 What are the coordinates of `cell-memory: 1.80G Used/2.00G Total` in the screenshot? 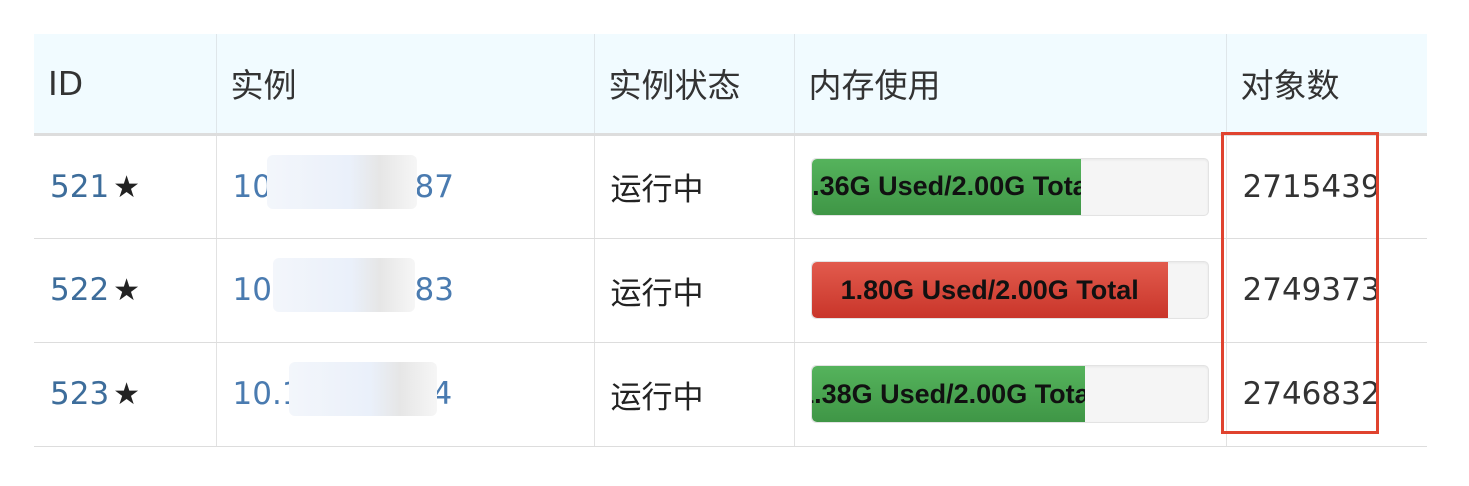 It's located at (1009, 290).